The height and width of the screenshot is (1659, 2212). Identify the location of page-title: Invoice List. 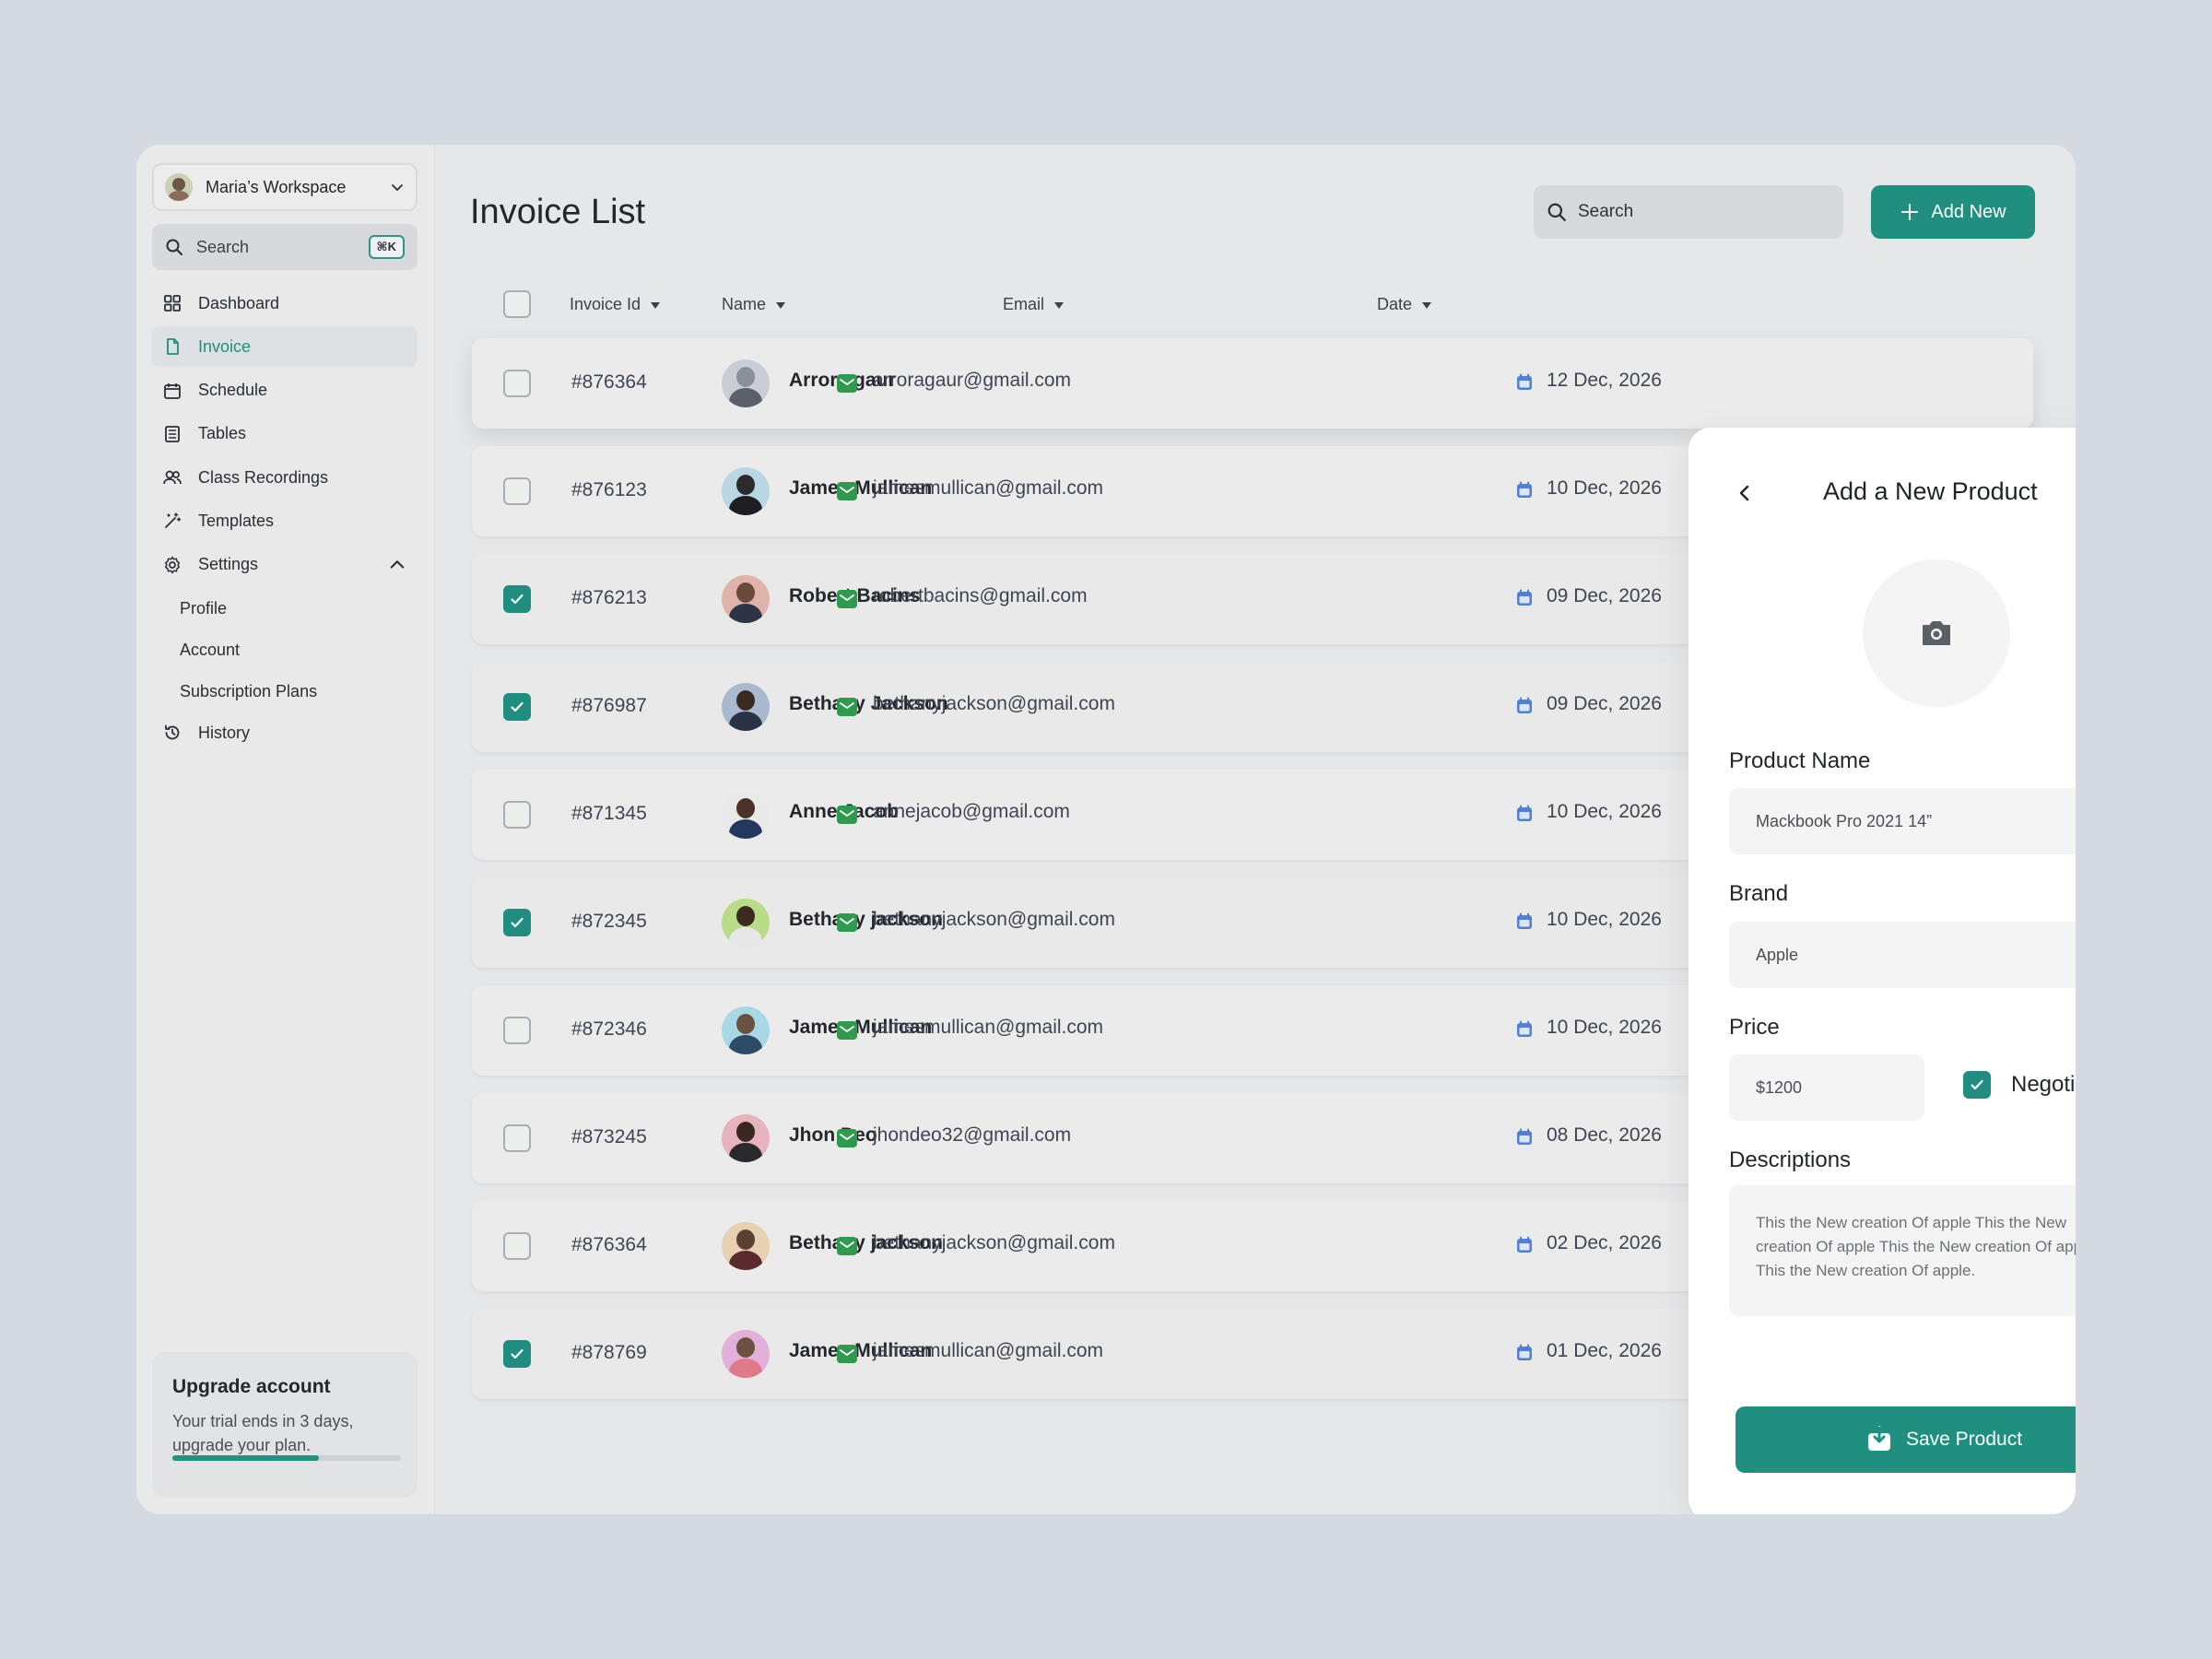
(558, 212).